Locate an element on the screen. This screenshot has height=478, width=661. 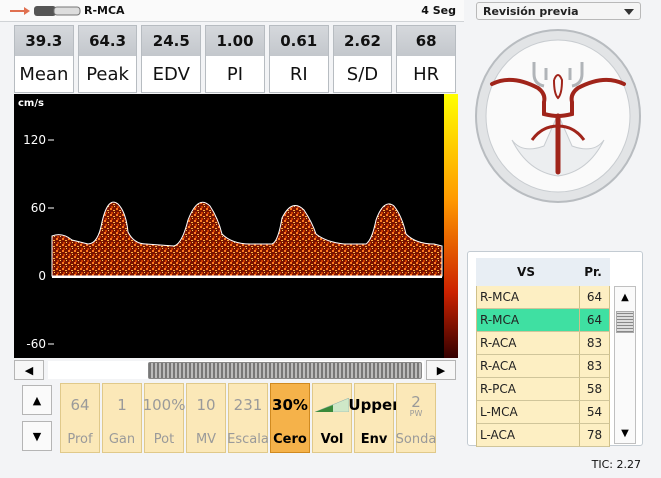
probe-icon is located at coordinates (45, 11).